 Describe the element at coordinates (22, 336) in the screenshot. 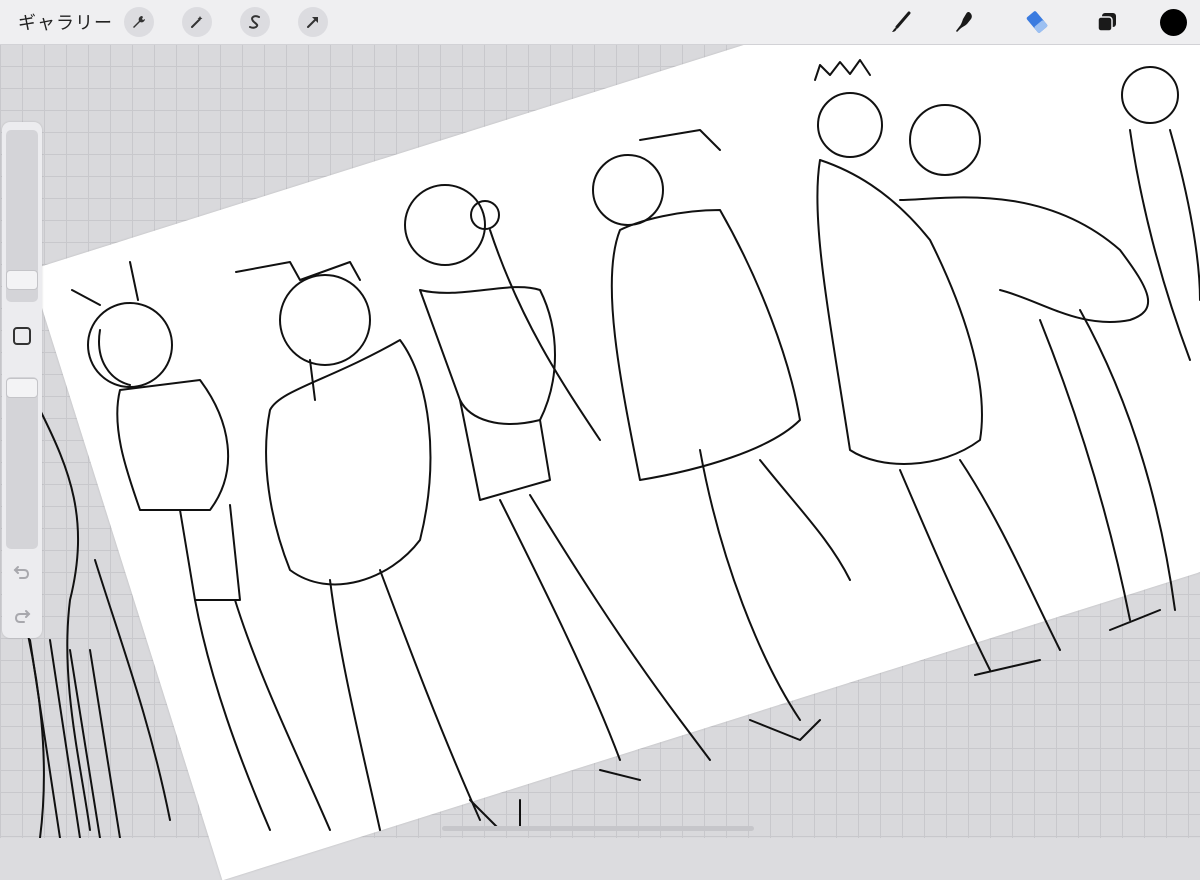

I see `modify-button` at that location.